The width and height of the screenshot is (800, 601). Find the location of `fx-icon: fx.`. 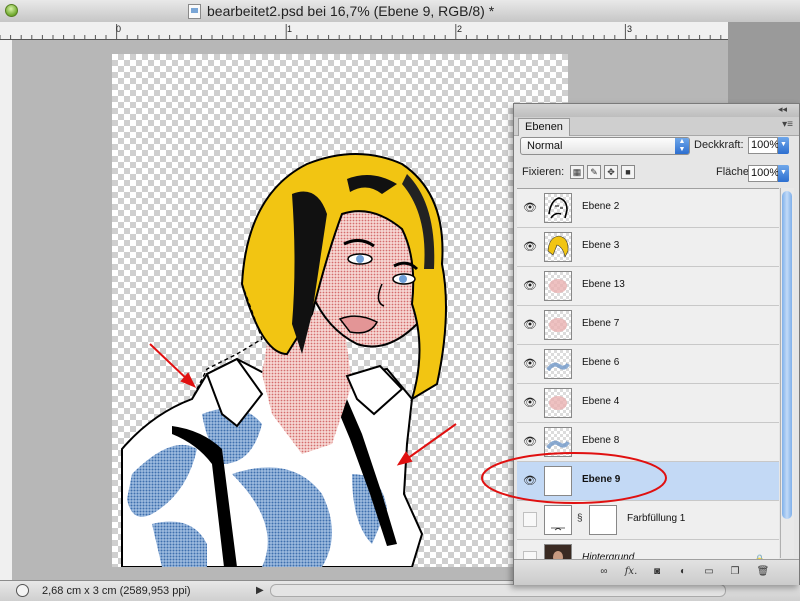

fx-icon: fx. is located at coordinates (631, 572).